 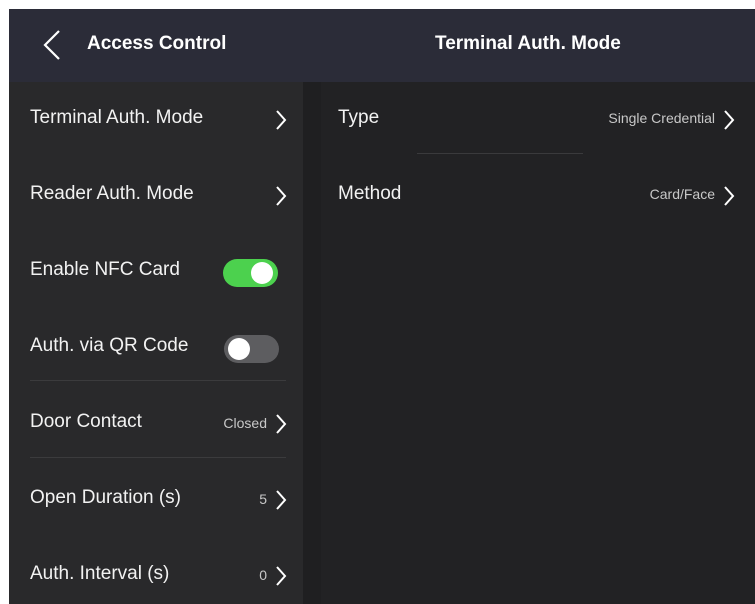 I want to click on back-chevron-icon, so click(x=54, y=45).